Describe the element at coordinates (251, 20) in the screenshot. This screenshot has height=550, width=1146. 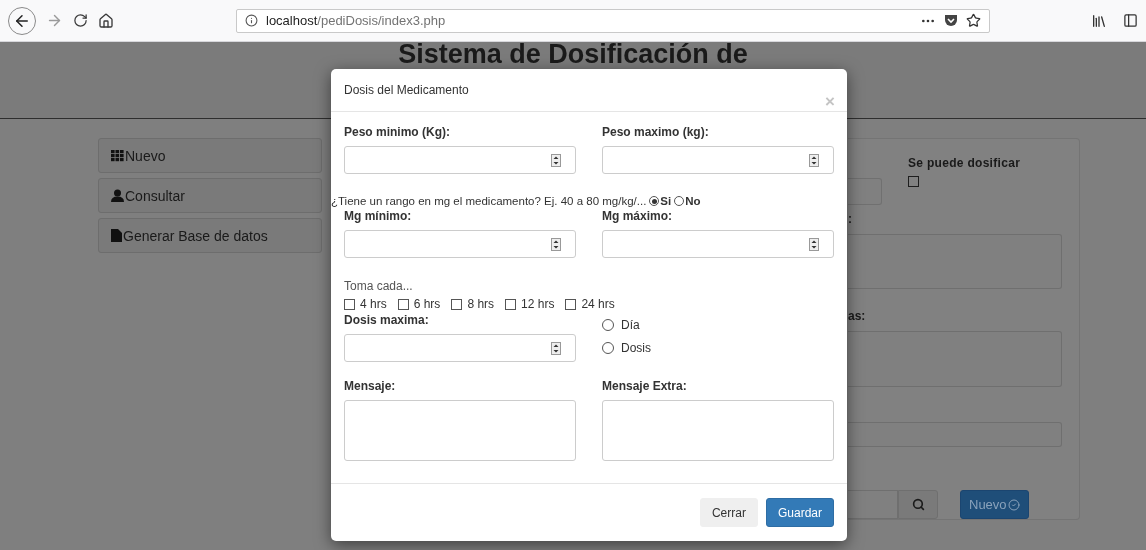
I see `info-icon` at that location.